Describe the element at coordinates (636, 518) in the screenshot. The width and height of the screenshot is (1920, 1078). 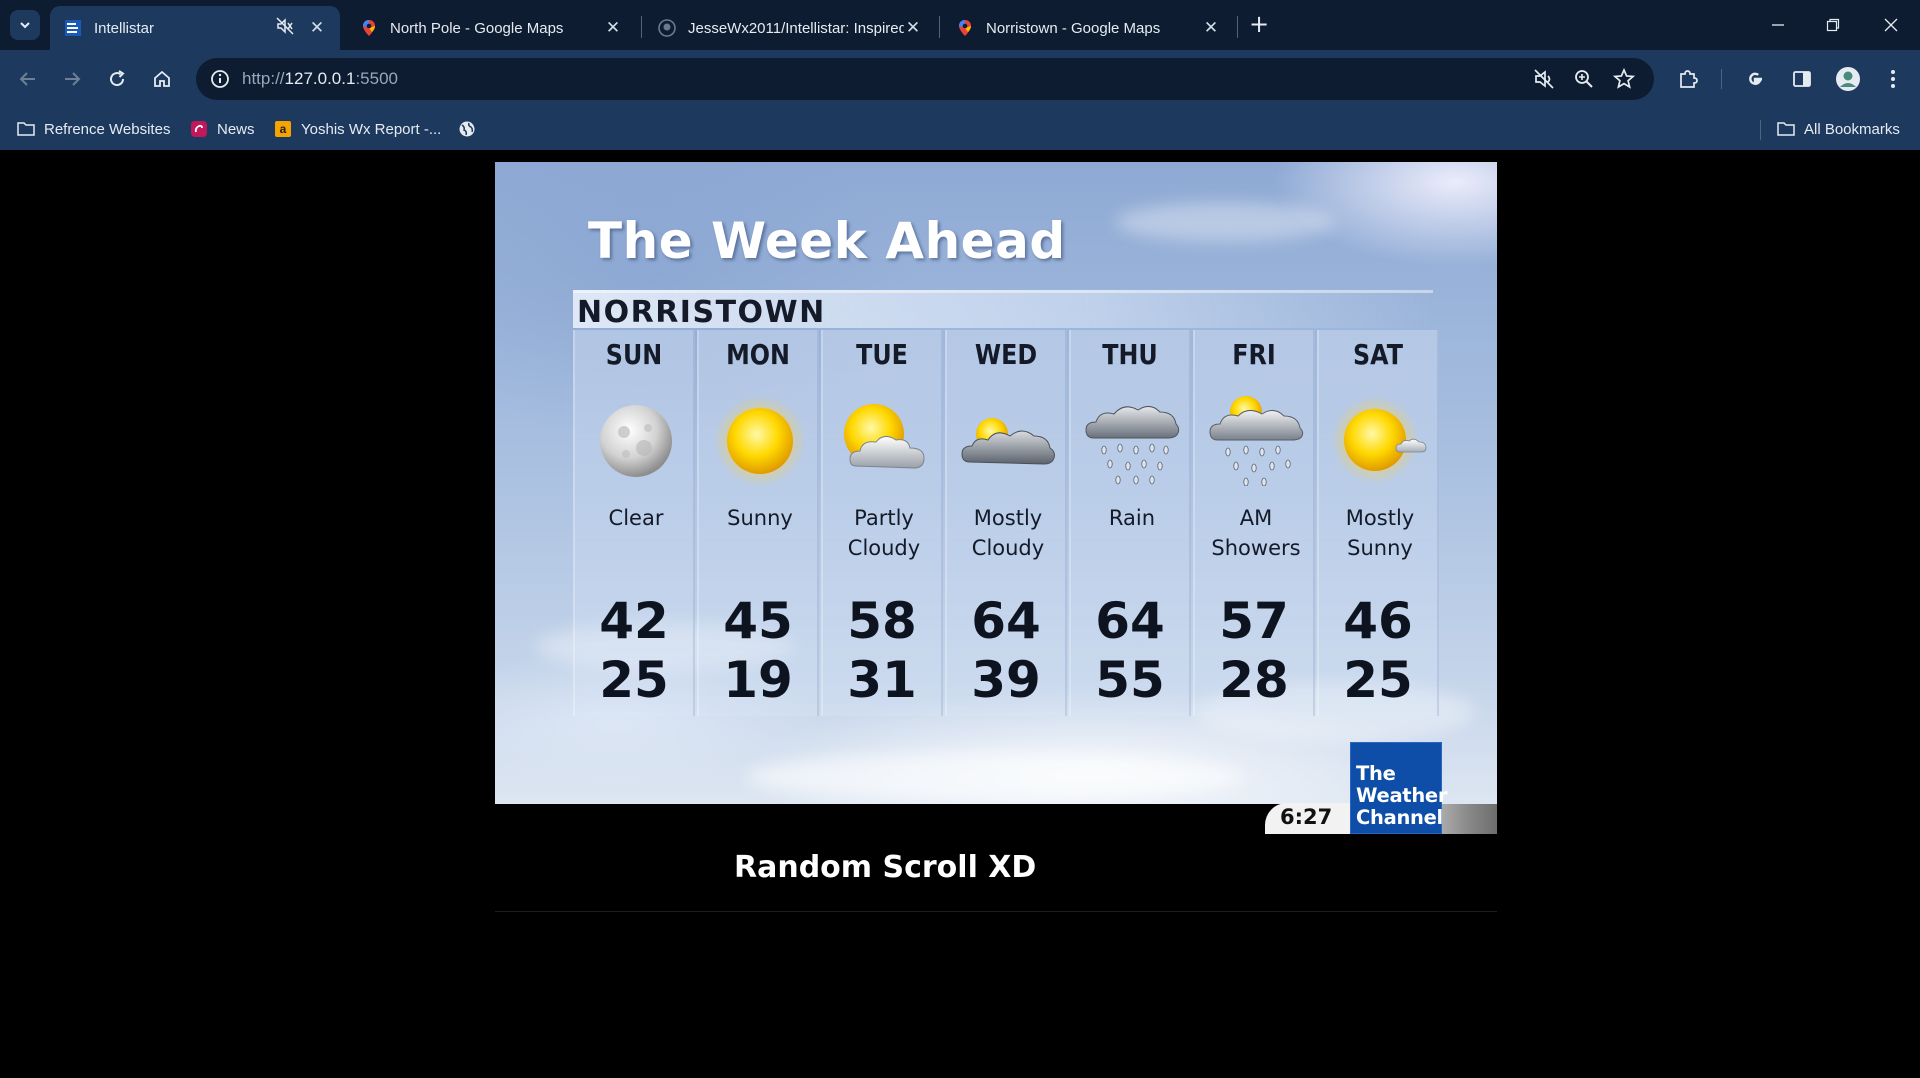
I see `condition-text: Clear` at that location.